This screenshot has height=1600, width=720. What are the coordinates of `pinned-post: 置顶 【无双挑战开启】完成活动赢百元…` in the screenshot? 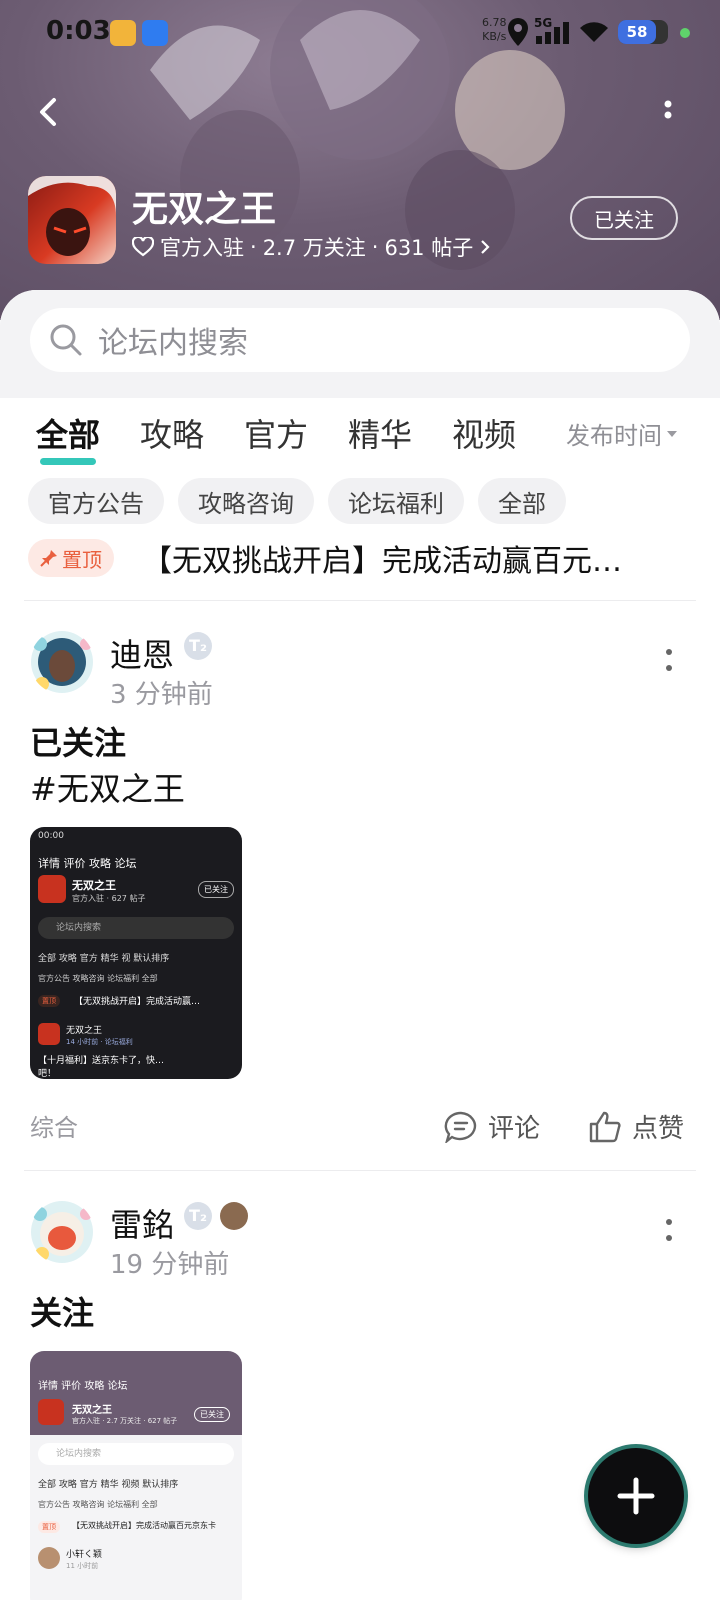 It's located at (363, 558).